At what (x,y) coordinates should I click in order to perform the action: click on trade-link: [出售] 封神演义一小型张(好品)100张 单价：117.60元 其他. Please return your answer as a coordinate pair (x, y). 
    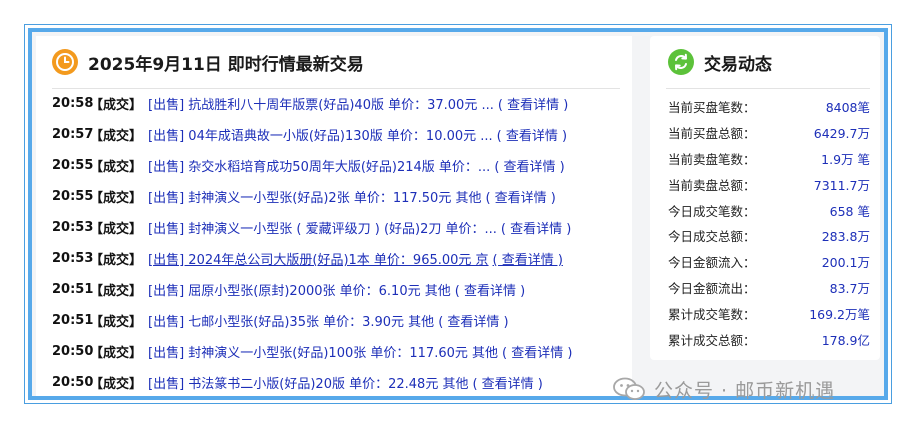
    Looking at the image, I should click on (323, 351).